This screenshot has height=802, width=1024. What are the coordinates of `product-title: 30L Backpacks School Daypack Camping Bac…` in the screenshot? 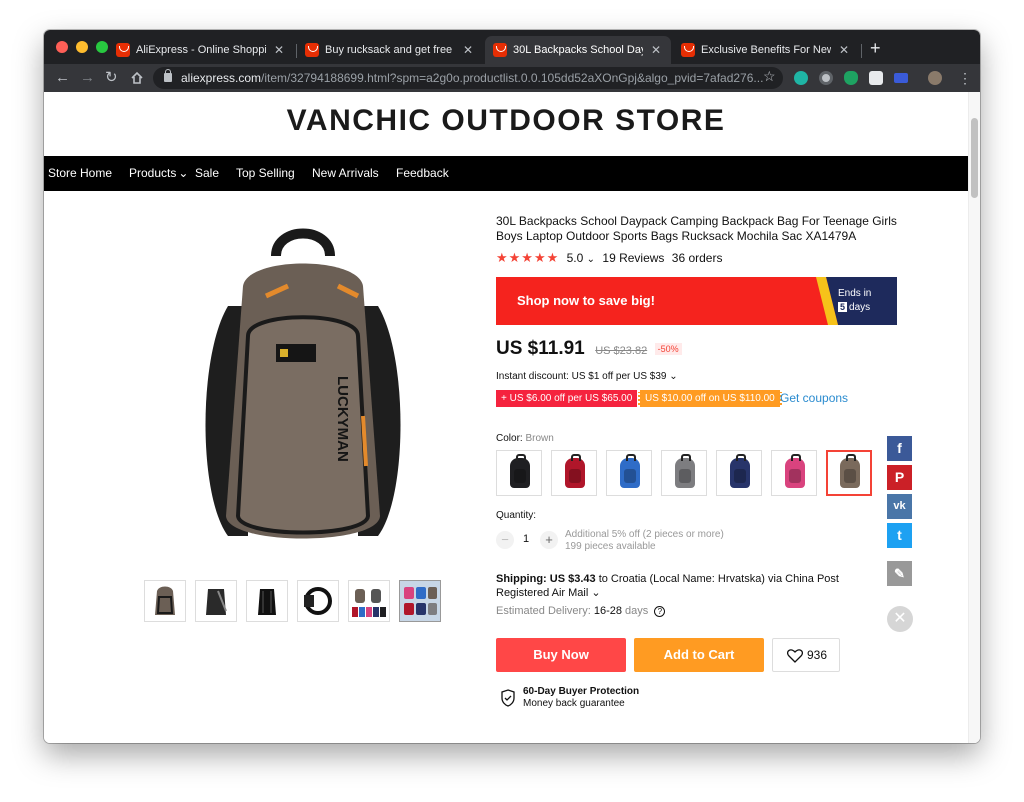 It's located at (696, 228).